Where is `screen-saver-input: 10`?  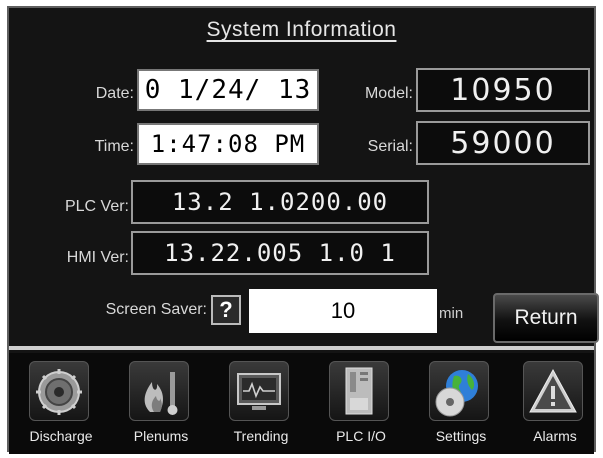
screen-saver-input: 10 is located at coordinates (343, 311).